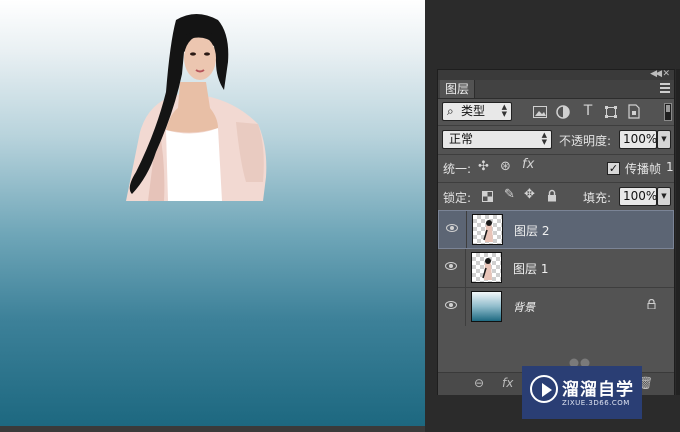  What do you see at coordinates (598, 390) in the screenshot?
I see `watermark-title: 溜溜自学` at bounding box center [598, 390].